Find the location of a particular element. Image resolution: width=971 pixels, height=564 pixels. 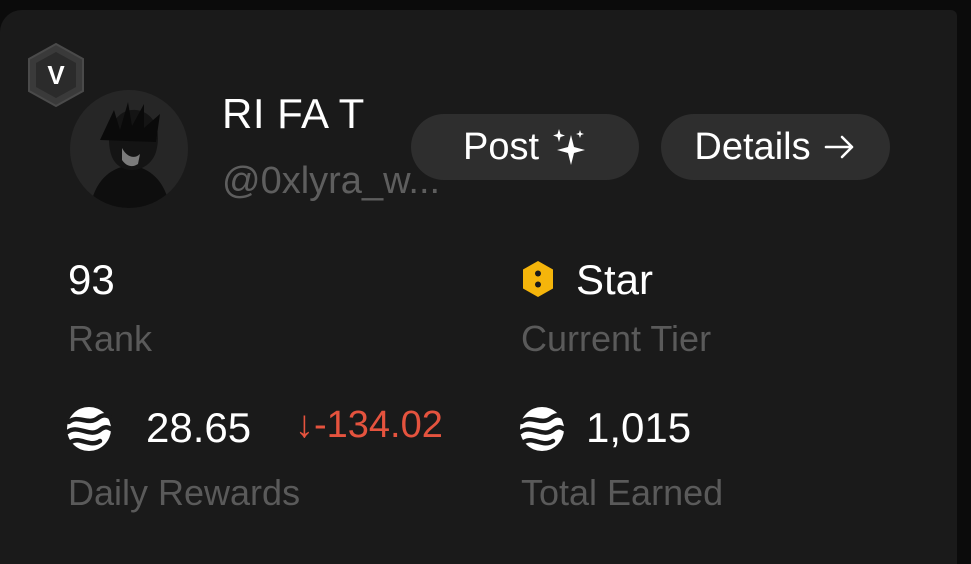

avatar is located at coordinates (129, 149).